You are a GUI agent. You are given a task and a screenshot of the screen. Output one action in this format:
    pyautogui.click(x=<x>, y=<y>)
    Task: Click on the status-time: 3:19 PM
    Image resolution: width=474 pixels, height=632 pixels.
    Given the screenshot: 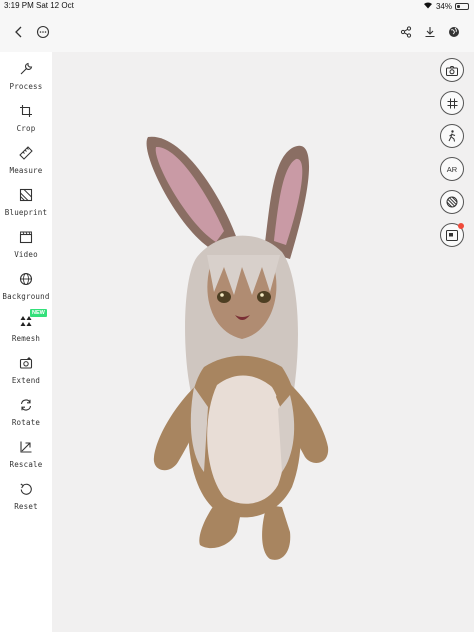 What is the action you would take?
    pyautogui.click(x=19, y=5)
    